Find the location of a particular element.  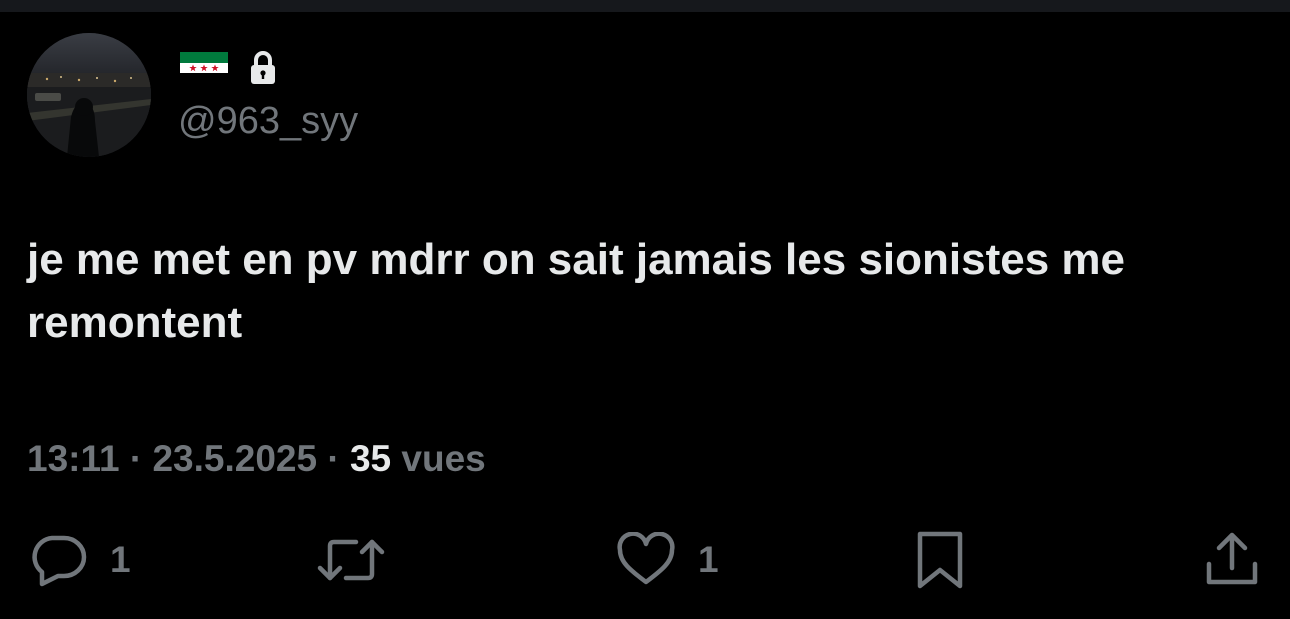

tweet-meta: 13:11 · 23.5.2025 · 35 vues is located at coordinates (256, 459).